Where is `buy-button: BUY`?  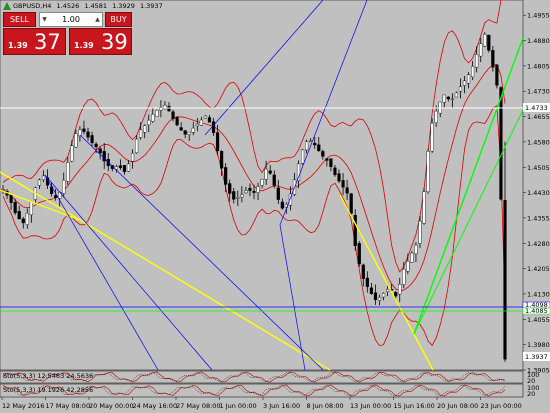 buy-button: BUY is located at coordinates (118, 19).